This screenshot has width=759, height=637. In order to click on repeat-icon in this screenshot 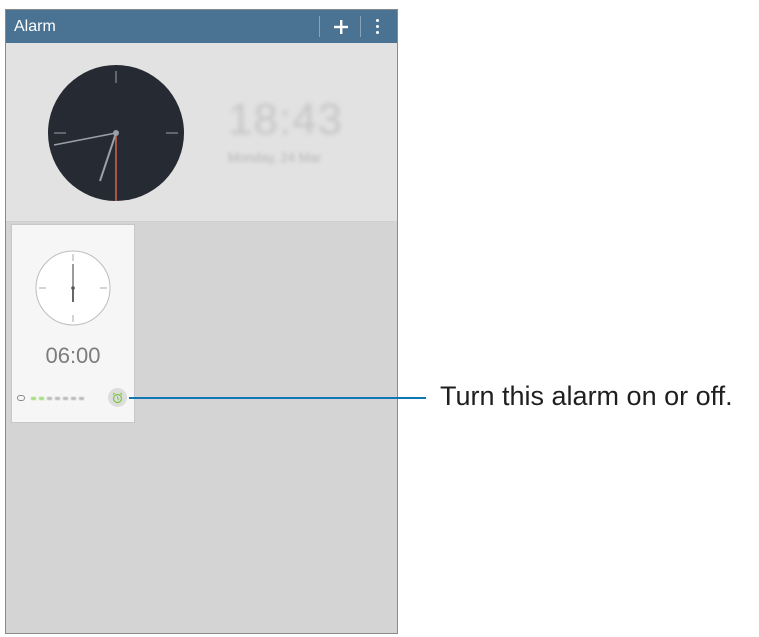, I will do `click(21, 398)`.